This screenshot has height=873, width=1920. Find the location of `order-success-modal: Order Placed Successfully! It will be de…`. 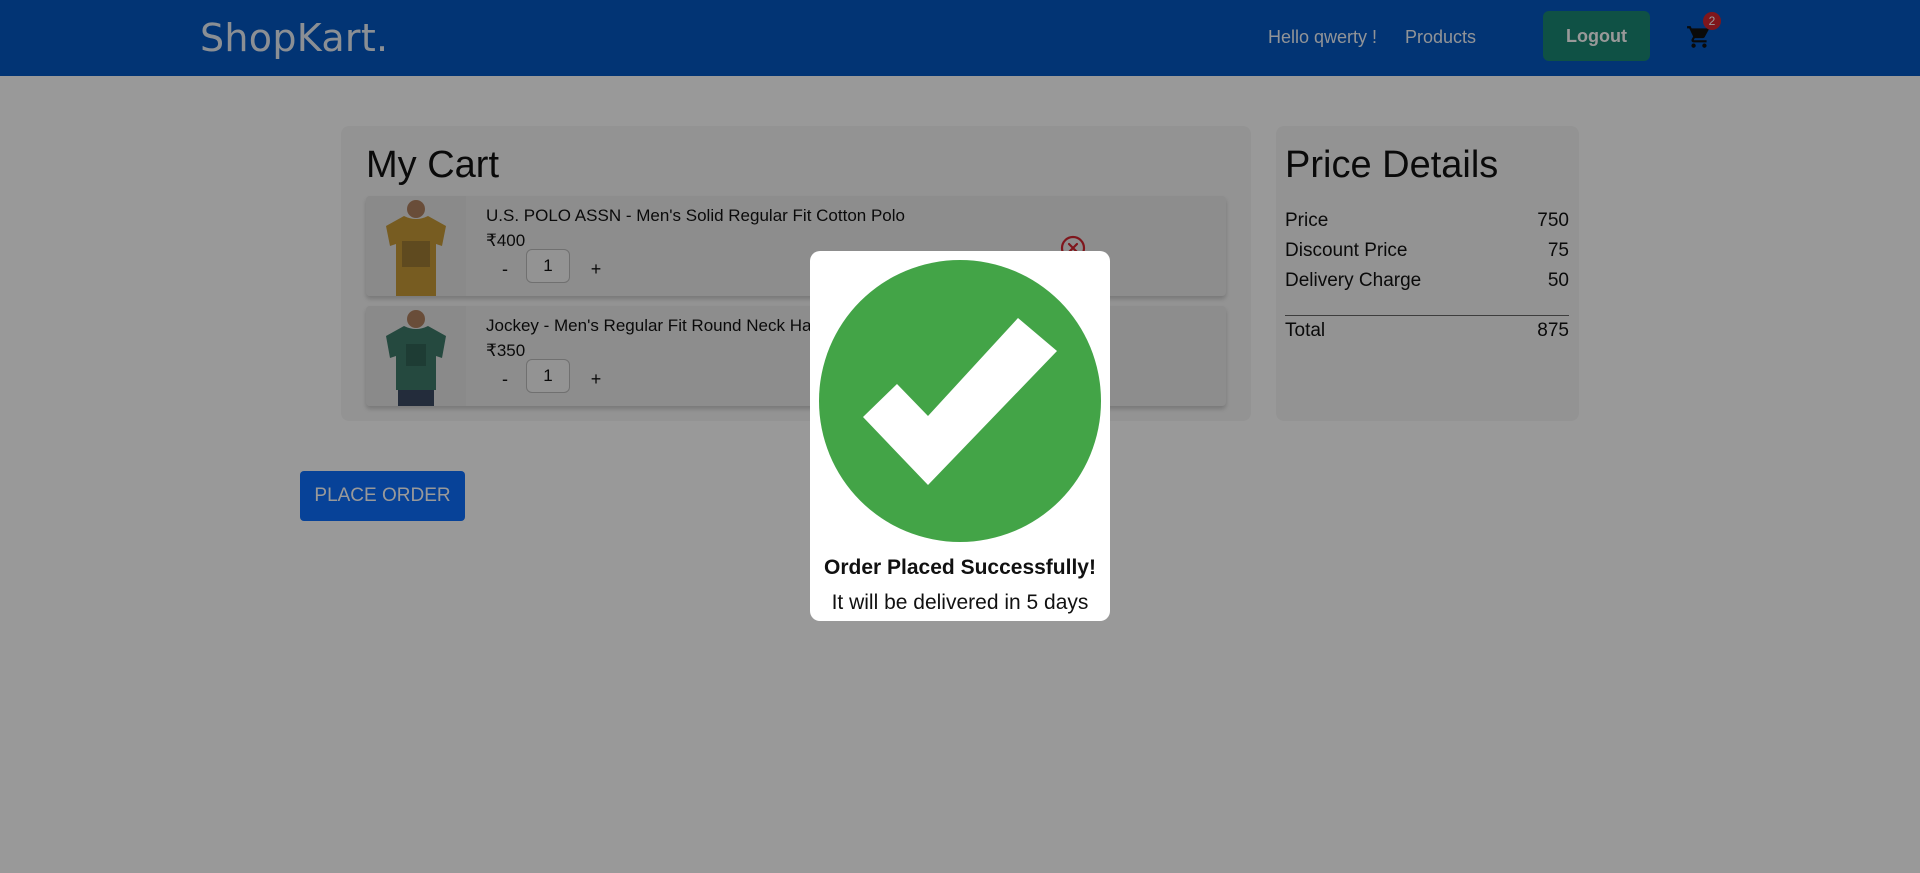

order-success-modal: Order Placed Successfully! It will be de… is located at coordinates (960, 436).